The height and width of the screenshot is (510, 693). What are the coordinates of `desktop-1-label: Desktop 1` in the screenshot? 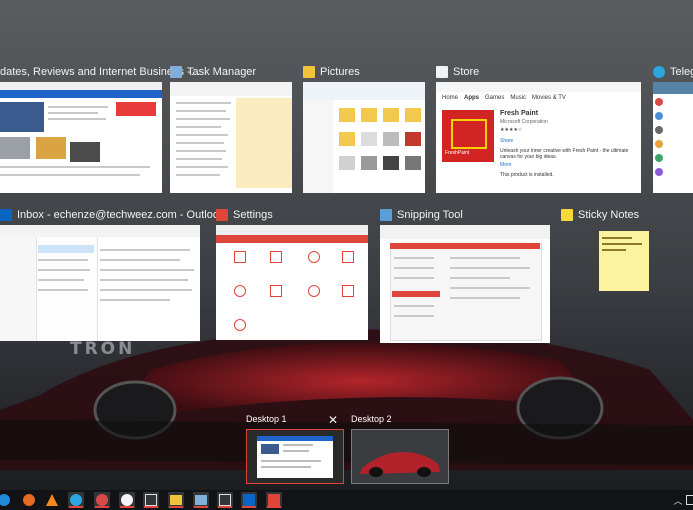 It's located at (266, 419).